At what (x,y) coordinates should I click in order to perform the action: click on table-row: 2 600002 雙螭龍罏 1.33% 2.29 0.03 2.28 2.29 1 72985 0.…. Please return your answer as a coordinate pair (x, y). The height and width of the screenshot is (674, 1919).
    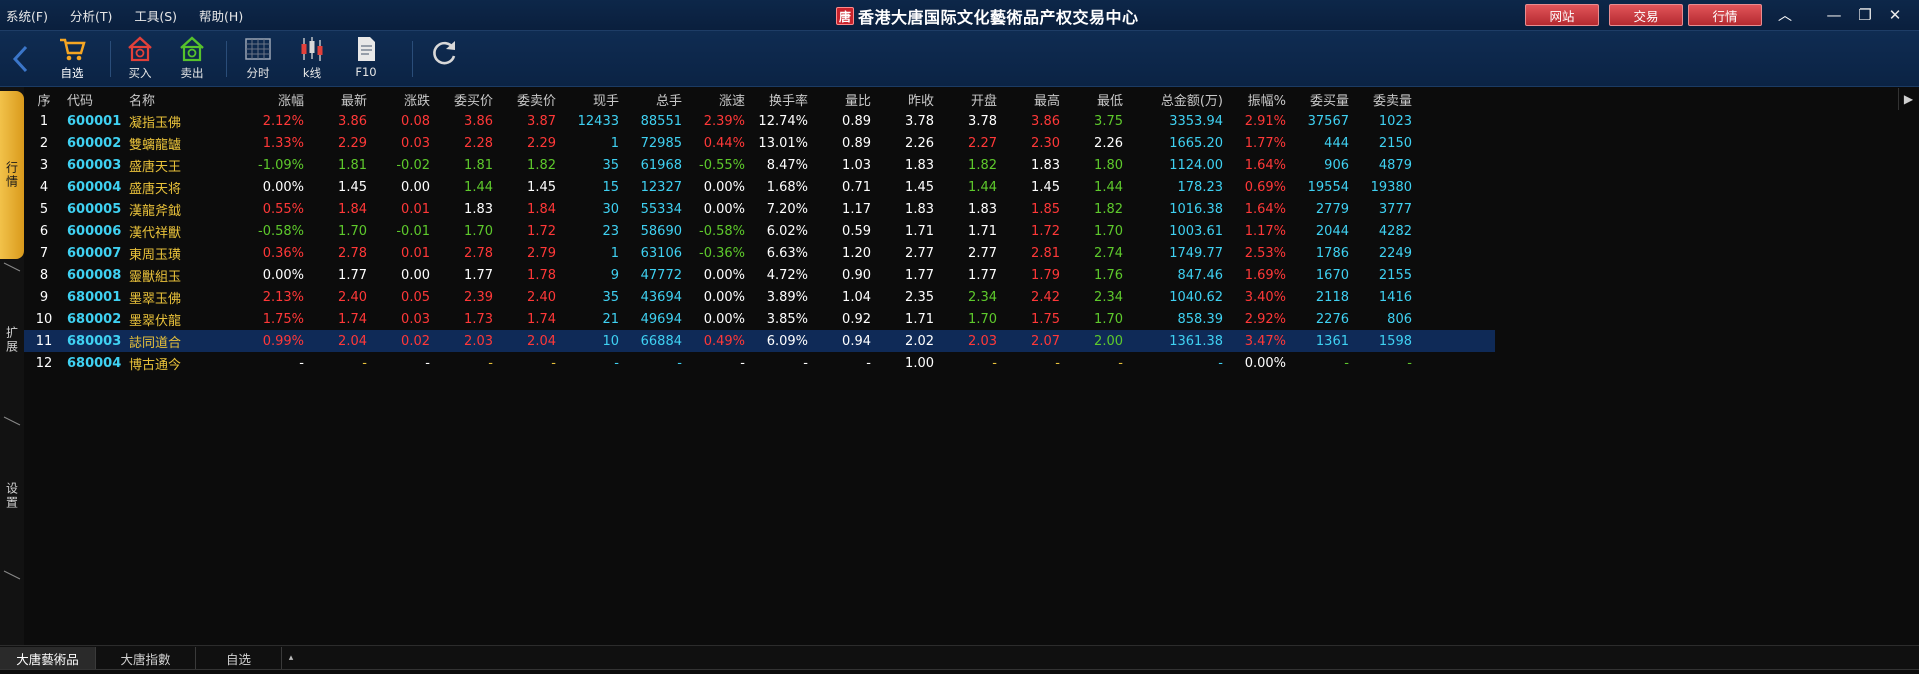
    Looking at the image, I should click on (759, 143).